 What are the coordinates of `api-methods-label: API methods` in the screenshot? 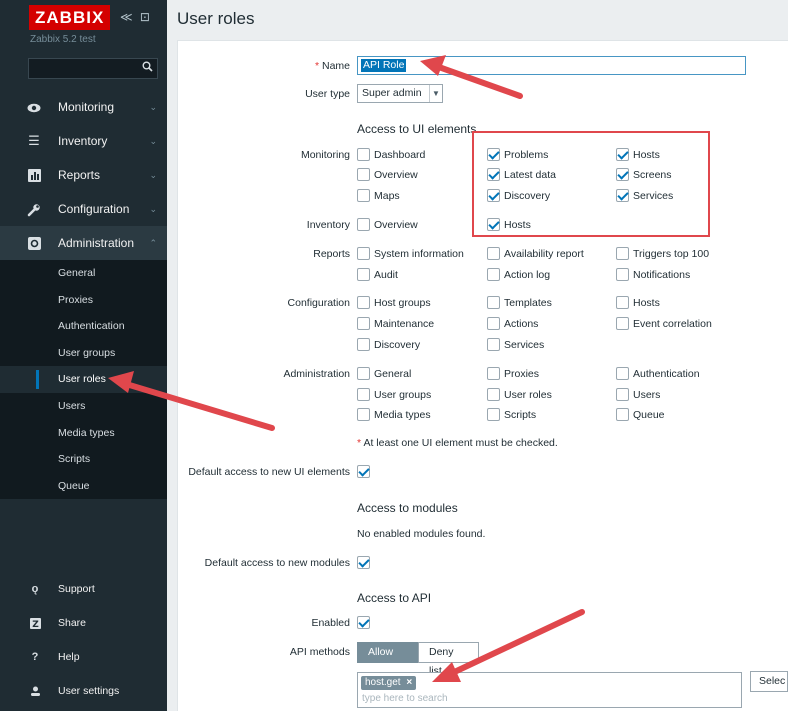 It's located at (319, 652).